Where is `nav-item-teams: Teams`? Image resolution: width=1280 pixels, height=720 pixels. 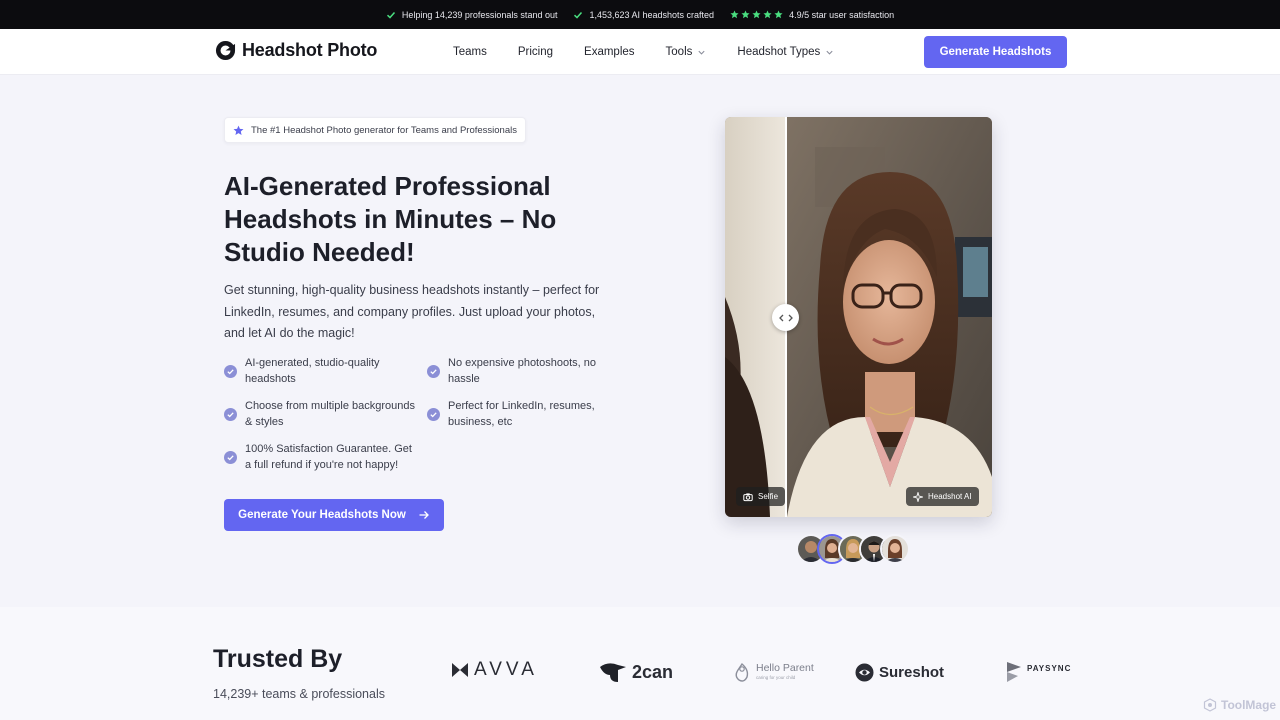 nav-item-teams: Teams is located at coordinates (470, 52).